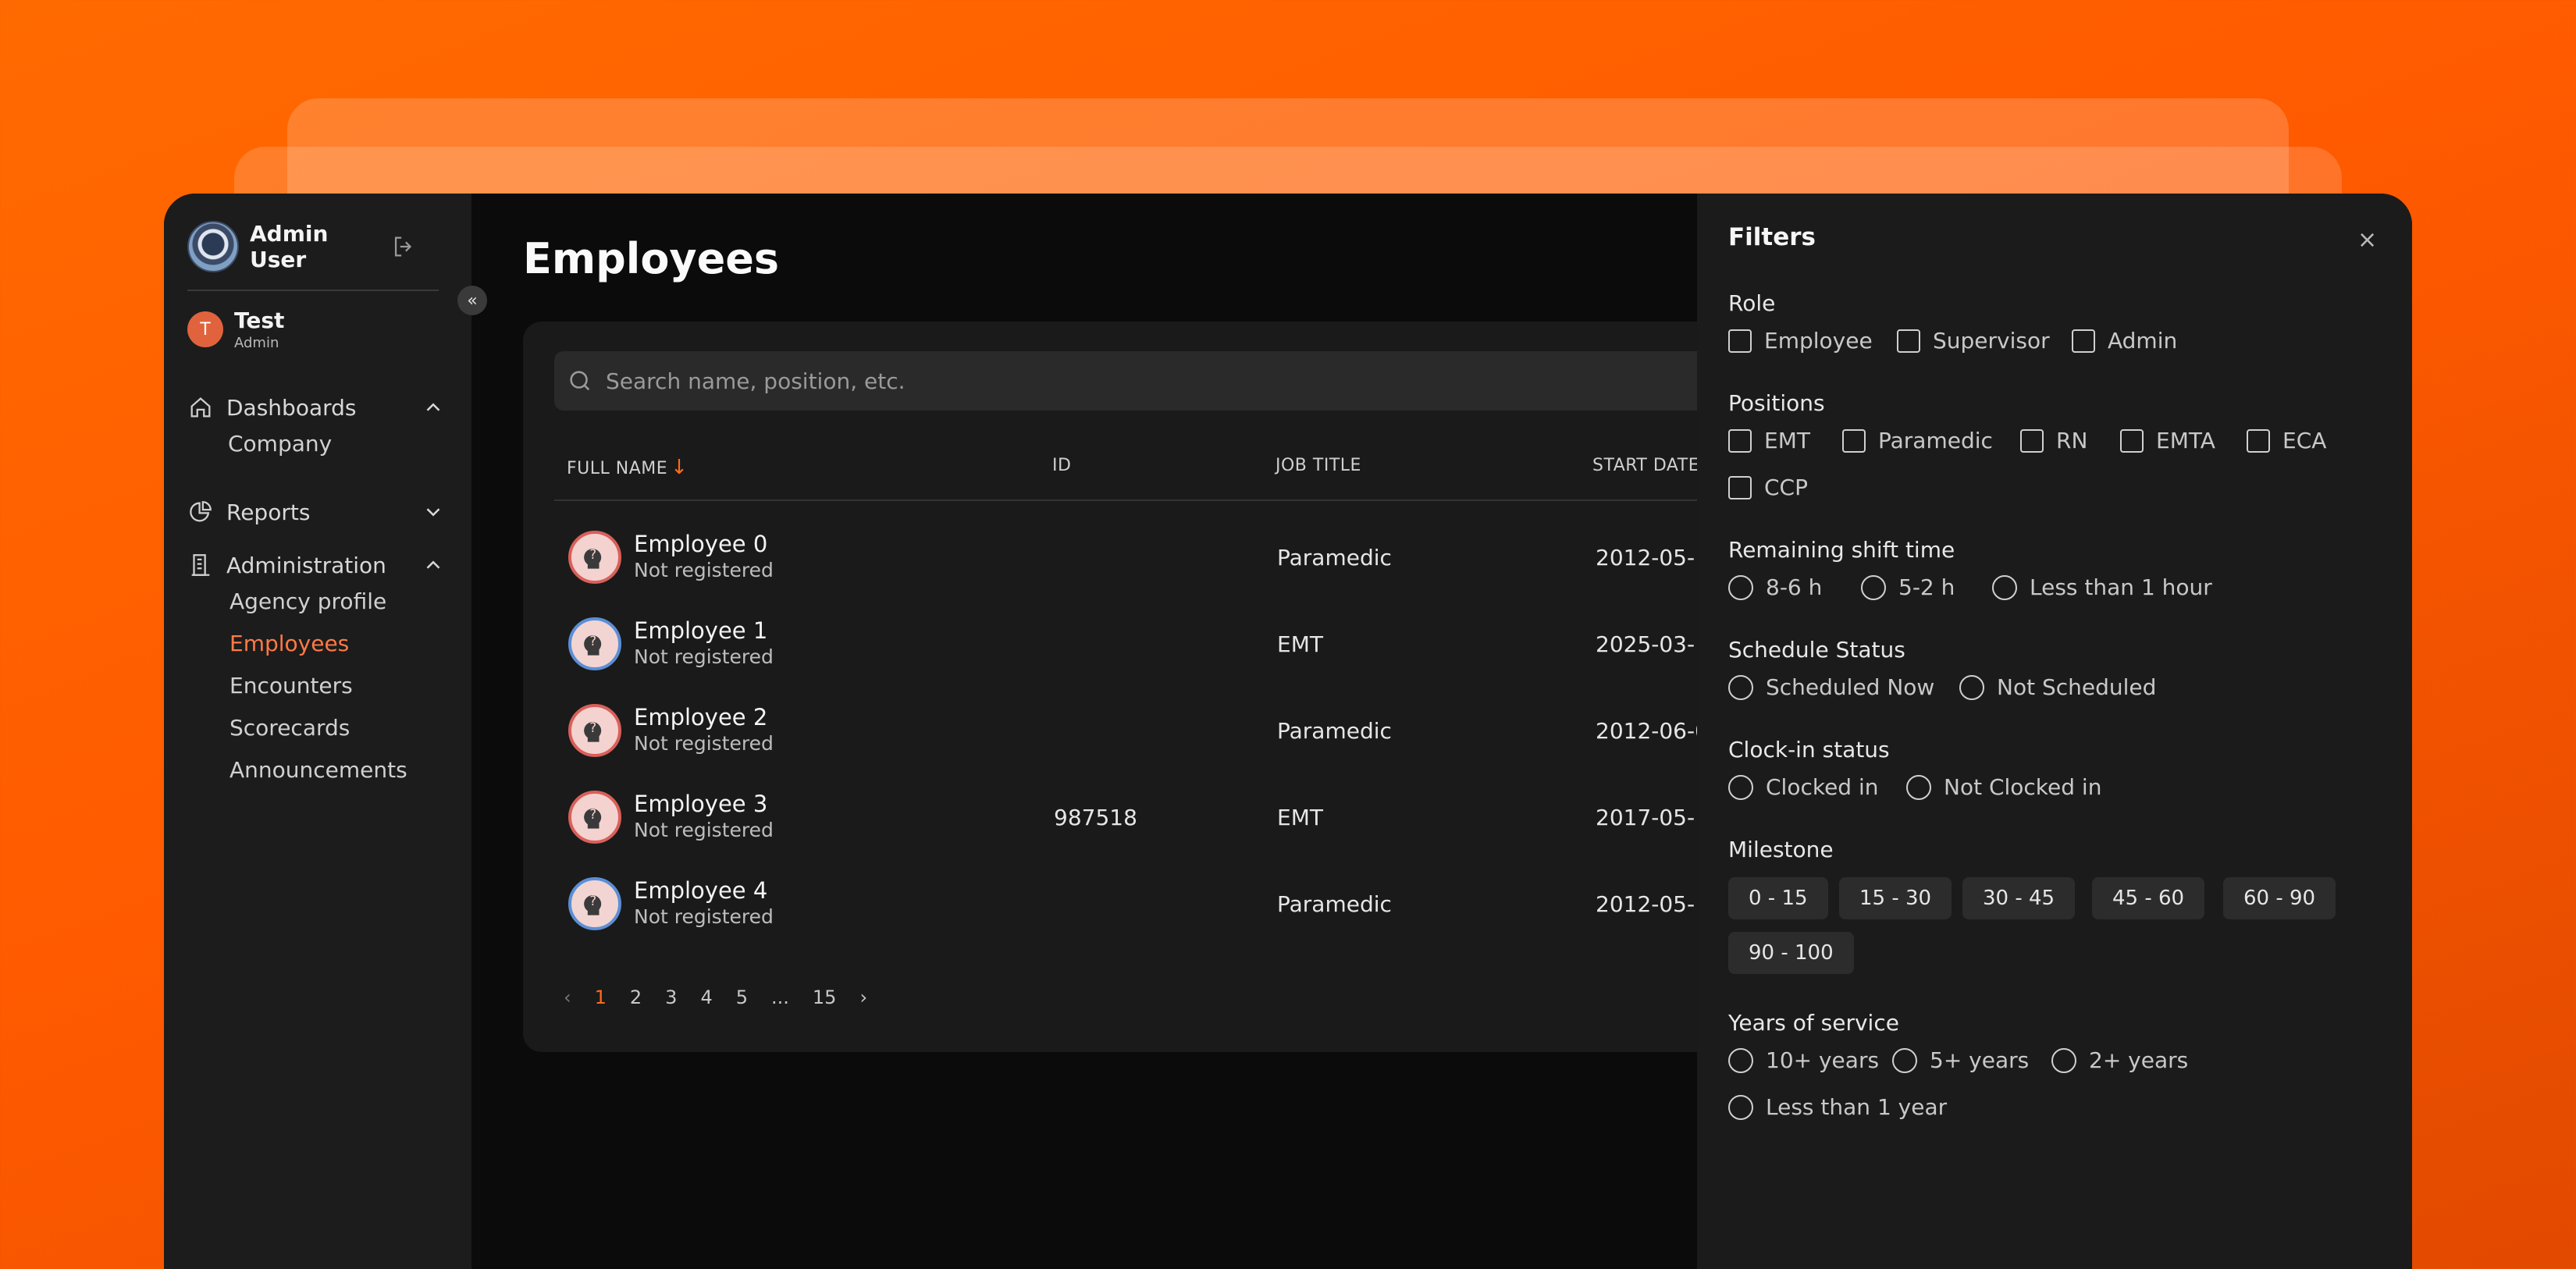 The height and width of the screenshot is (1269, 2576). Describe the element at coordinates (2077, 687) in the screenshot. I see `option-label: Not Scheduled` at that location.